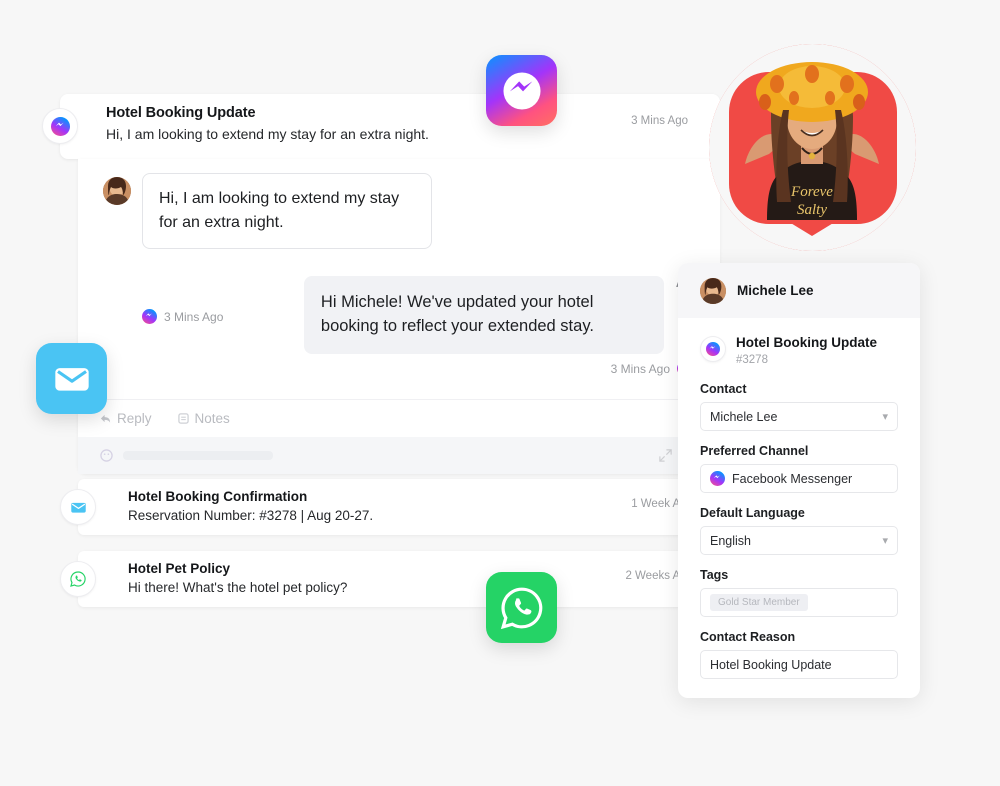 Image resolution: width=1000 pixels, height=786 pixels. I want to click on avatar, so click(713, 290).